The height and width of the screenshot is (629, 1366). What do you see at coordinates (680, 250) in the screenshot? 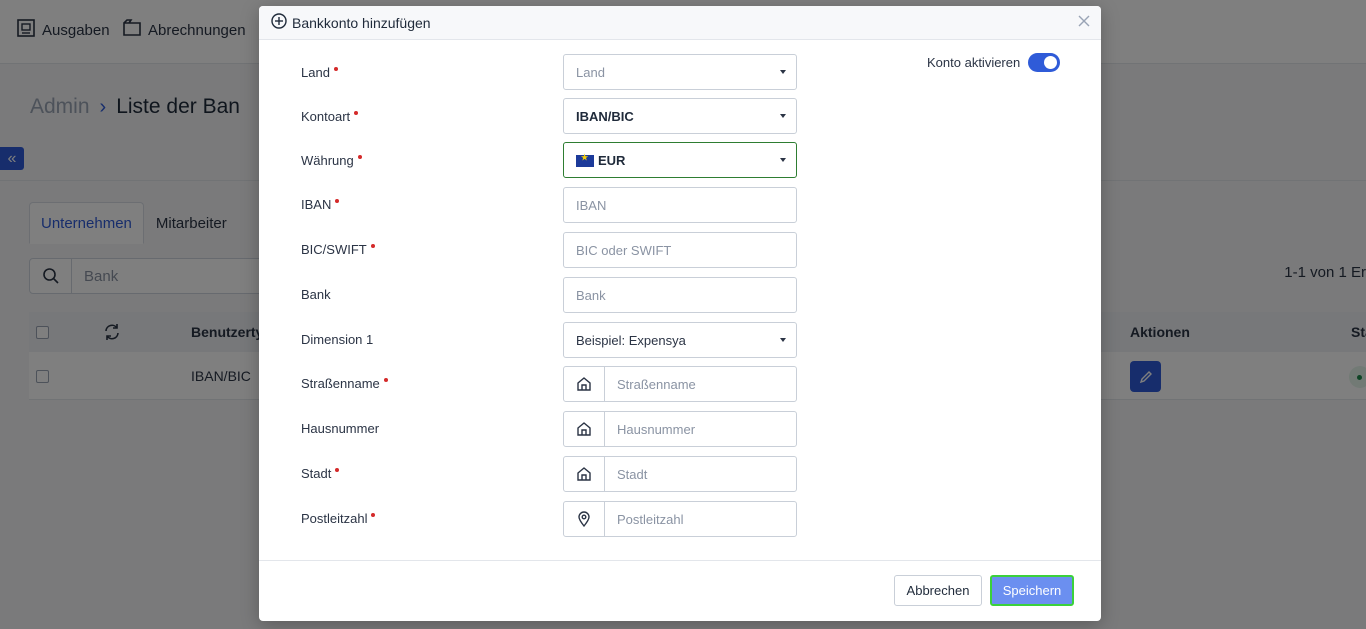
I see `bic-input: BIC oder SWIFT` at bounding box center [680, 250].